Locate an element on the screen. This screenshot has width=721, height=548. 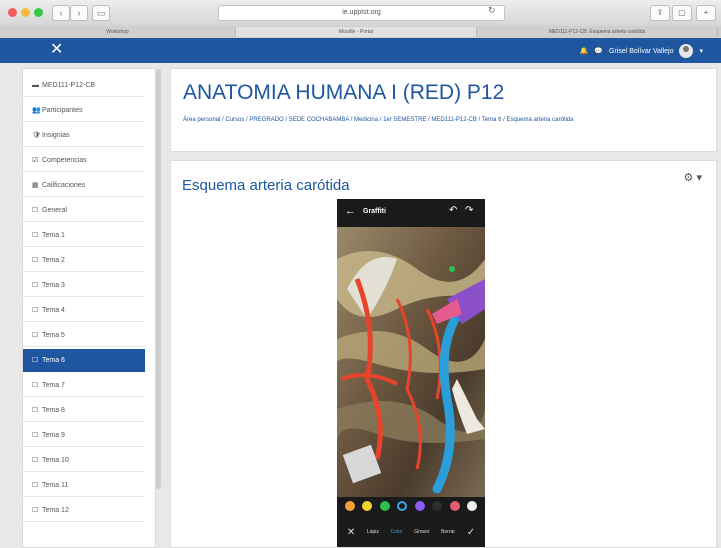
back-arrow-icon: ← is located at coordinates (350, 211).